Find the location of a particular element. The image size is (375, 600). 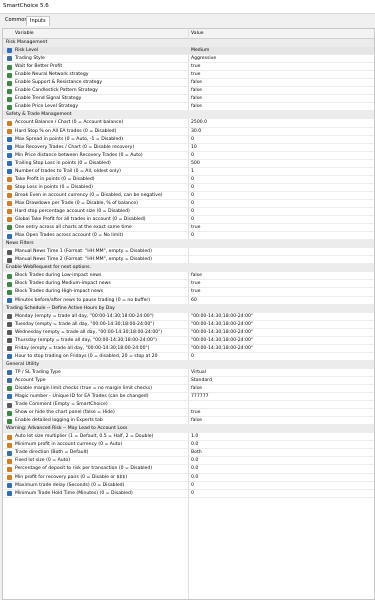

table-row: Trading Style Aggressive is located at coordinates (188, 59).